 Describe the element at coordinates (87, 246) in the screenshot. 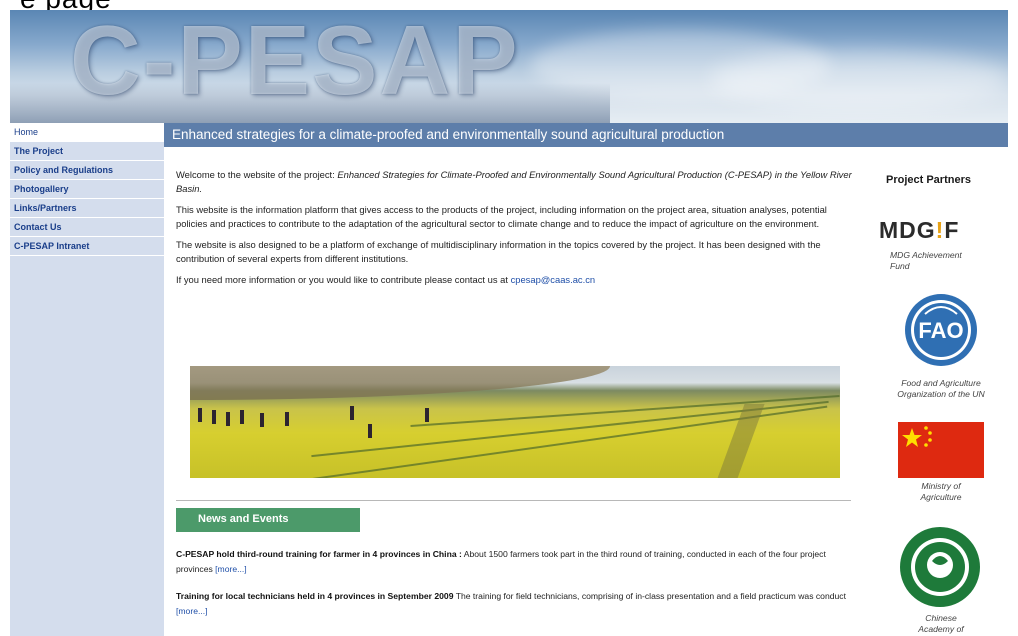

I see `nav-item-intranet: C-PESAP Intranet` at that location.